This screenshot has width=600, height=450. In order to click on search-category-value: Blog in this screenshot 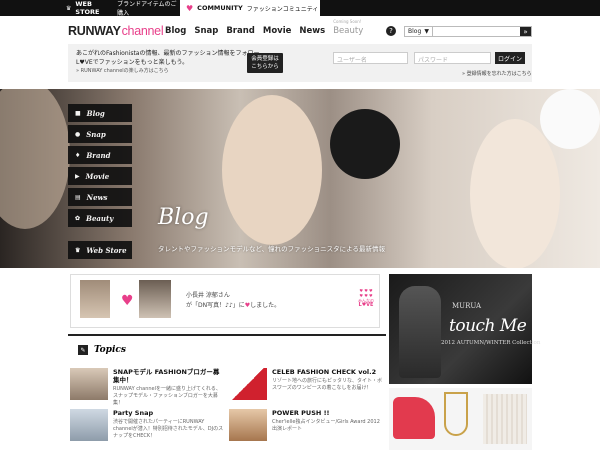, I will do `click(415, 31)`.